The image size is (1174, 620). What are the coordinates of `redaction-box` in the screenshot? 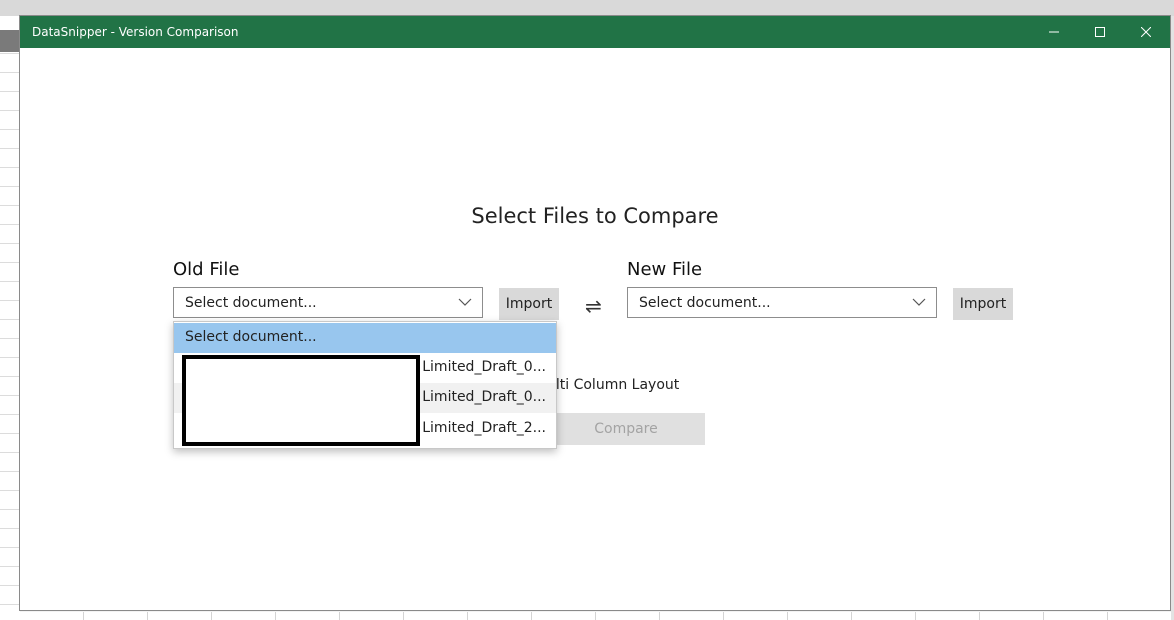 It's located at (301, 400).